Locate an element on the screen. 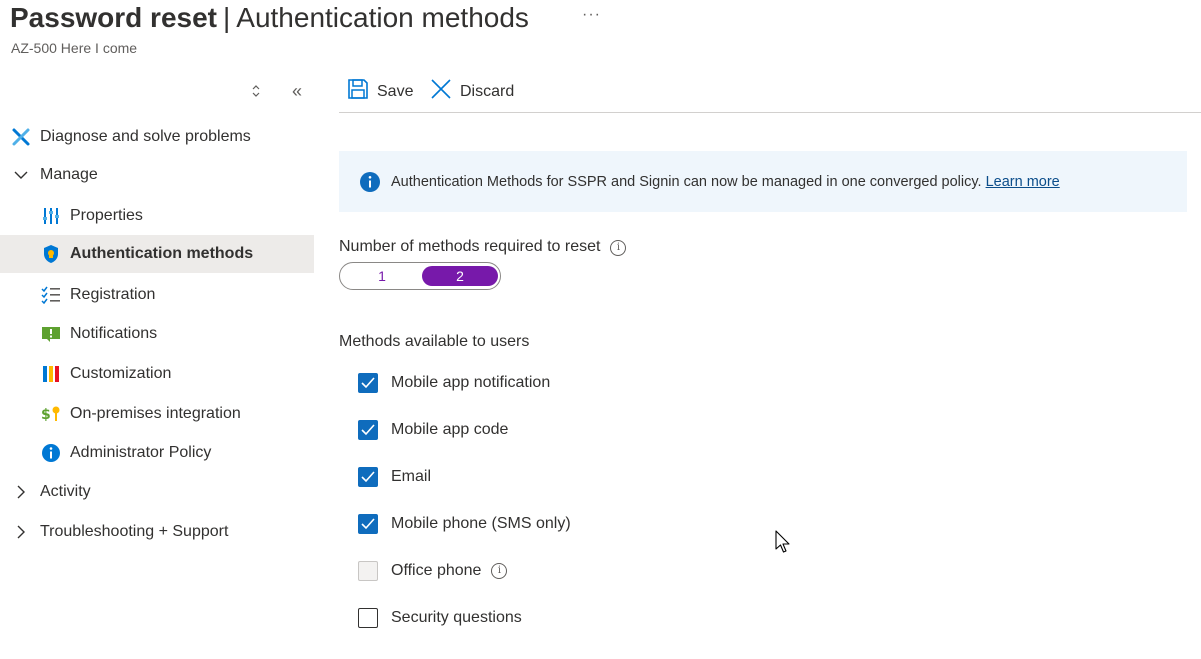  sidebar-item-on-premises-integration: $ On-premises integration is located at coordinates (157, 414).